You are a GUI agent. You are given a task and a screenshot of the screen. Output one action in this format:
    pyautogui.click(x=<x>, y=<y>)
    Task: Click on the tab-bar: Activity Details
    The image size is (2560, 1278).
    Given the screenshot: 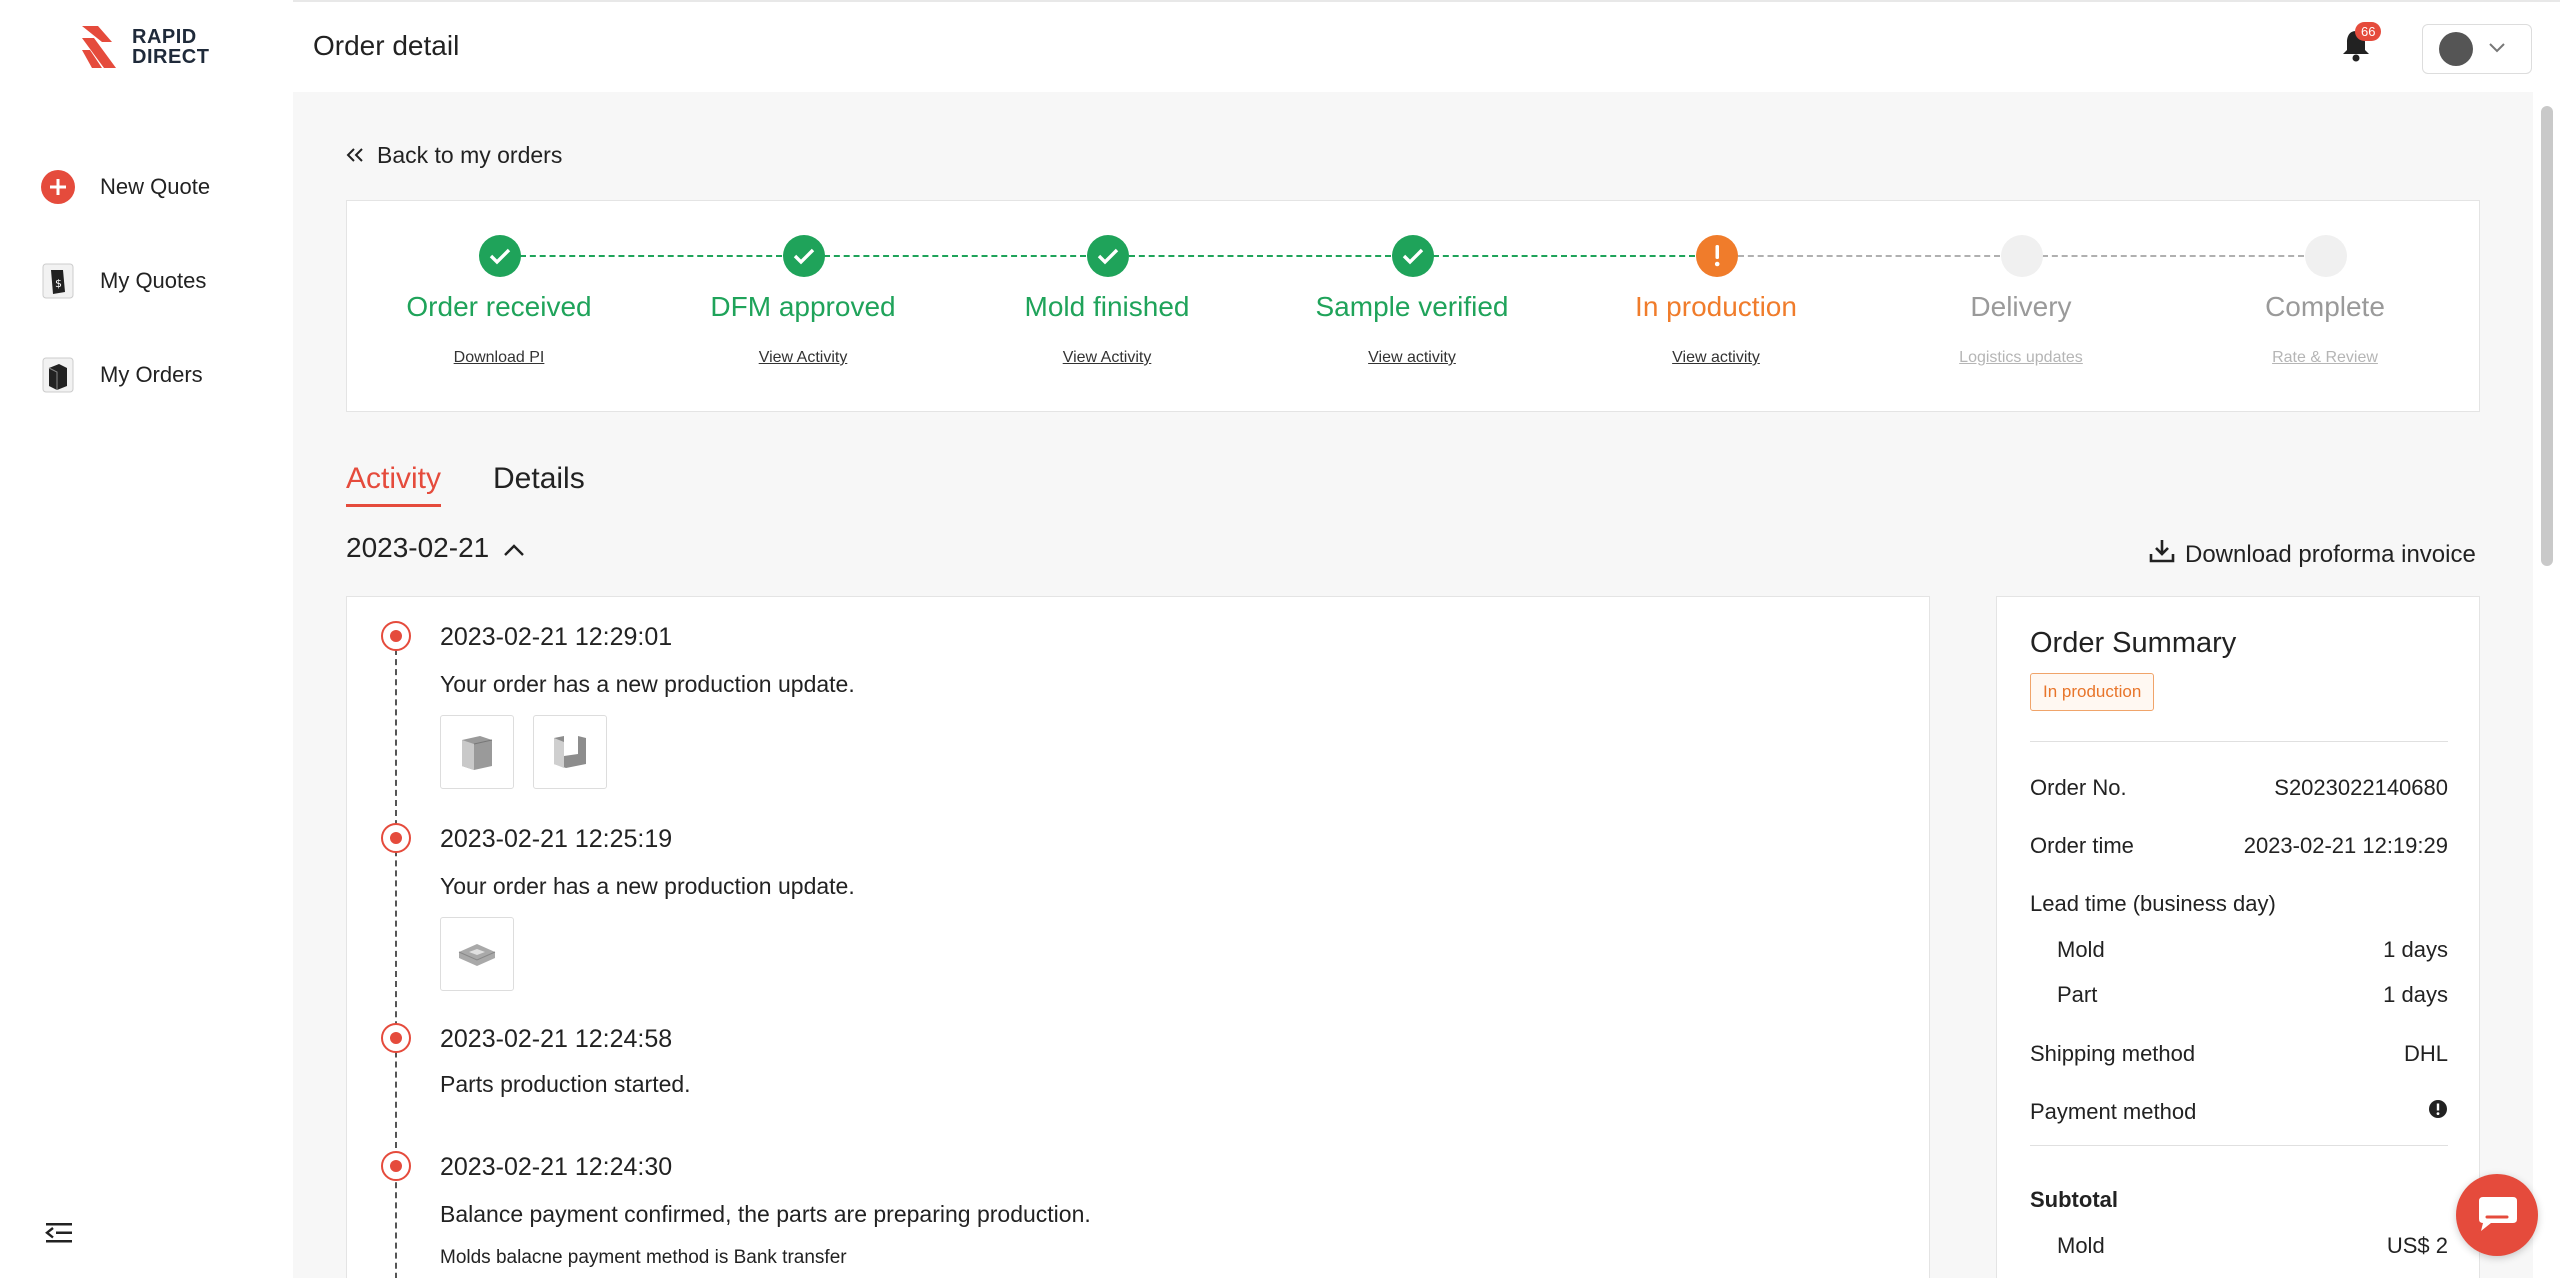 What is the action you would take?
    pyautogui.click(x=465, y=484)
    